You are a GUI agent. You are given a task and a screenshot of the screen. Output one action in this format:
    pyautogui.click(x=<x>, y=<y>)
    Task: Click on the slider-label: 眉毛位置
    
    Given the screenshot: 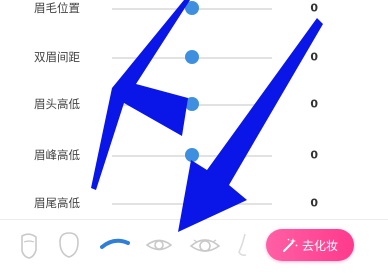 What is the action you would take?
    pyautogui.click(x=57, y=8)
    